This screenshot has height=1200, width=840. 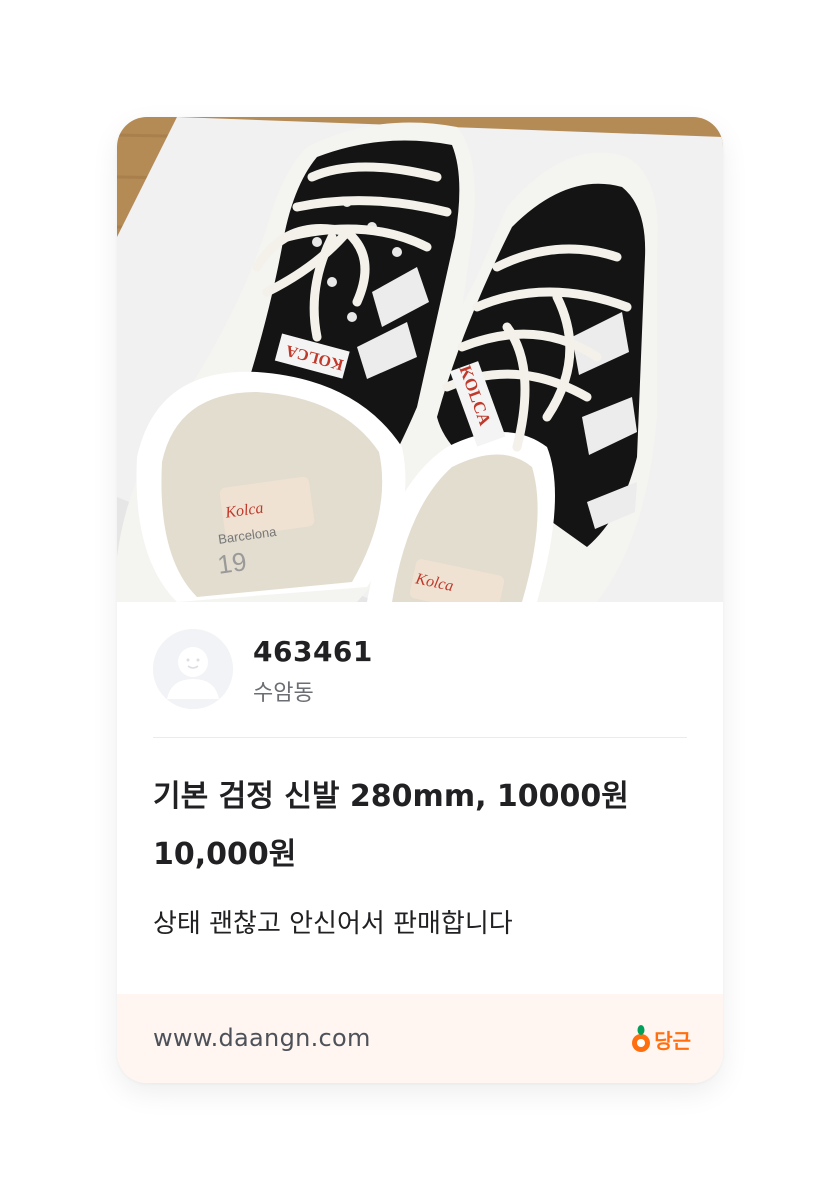 I want to click on brand-logo: 당근, so click(x=660, y=1039).